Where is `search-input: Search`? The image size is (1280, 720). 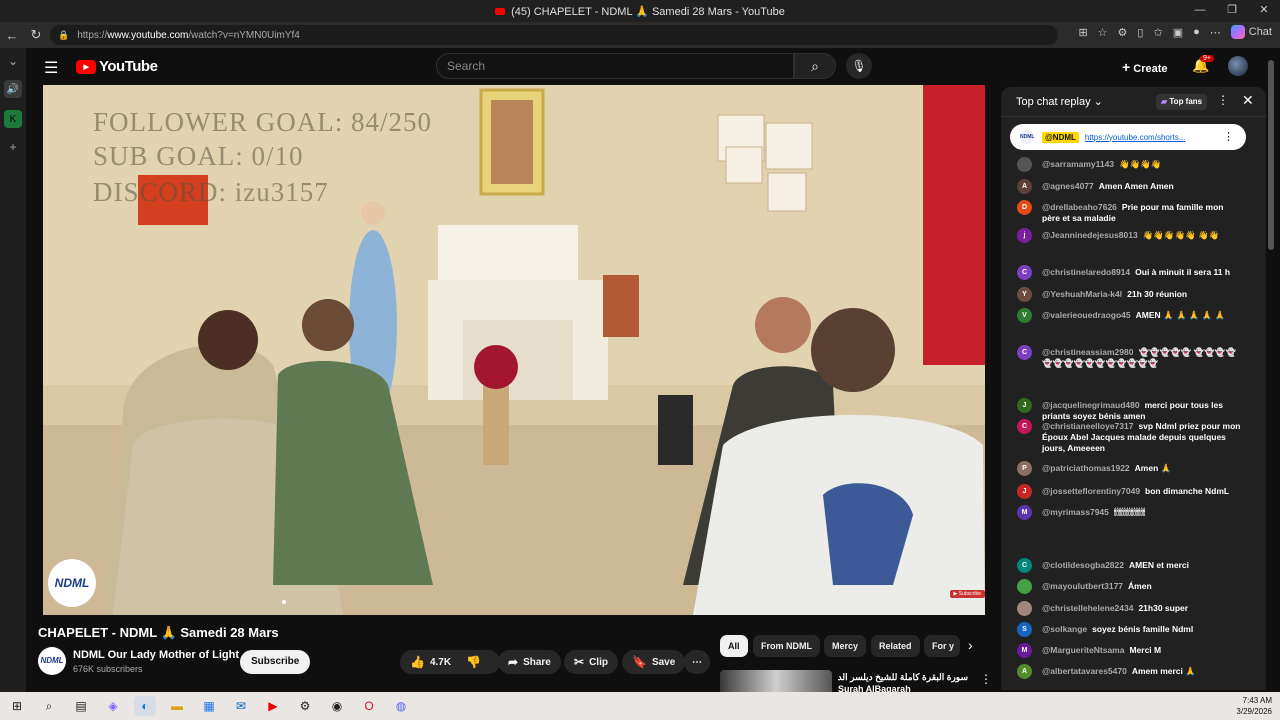 search-input: Search is located at coordinates (615, 66).